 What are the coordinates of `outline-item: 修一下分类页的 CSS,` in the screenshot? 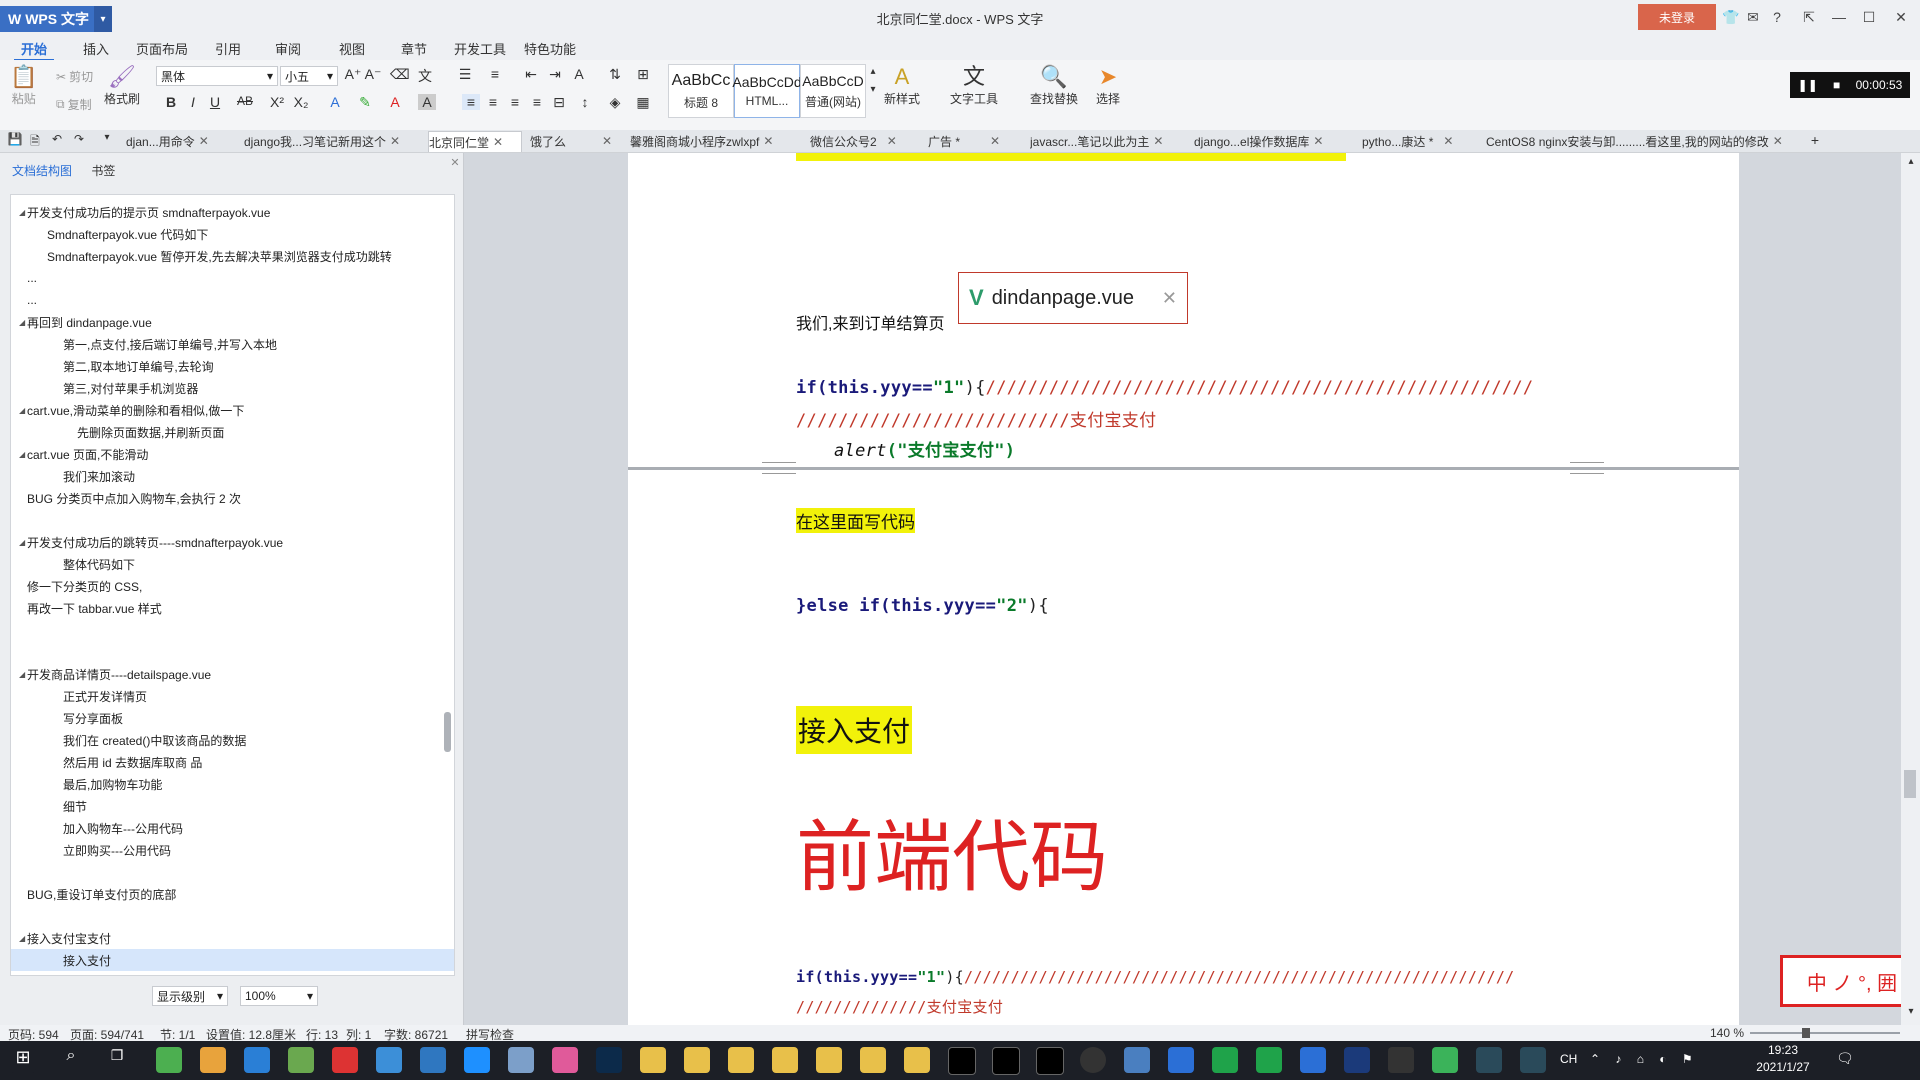 It's located at (232, 586).